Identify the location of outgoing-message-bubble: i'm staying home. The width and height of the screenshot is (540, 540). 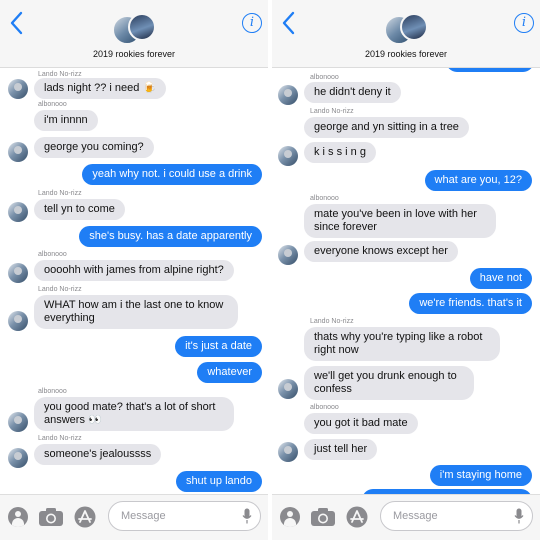
(480, 475).